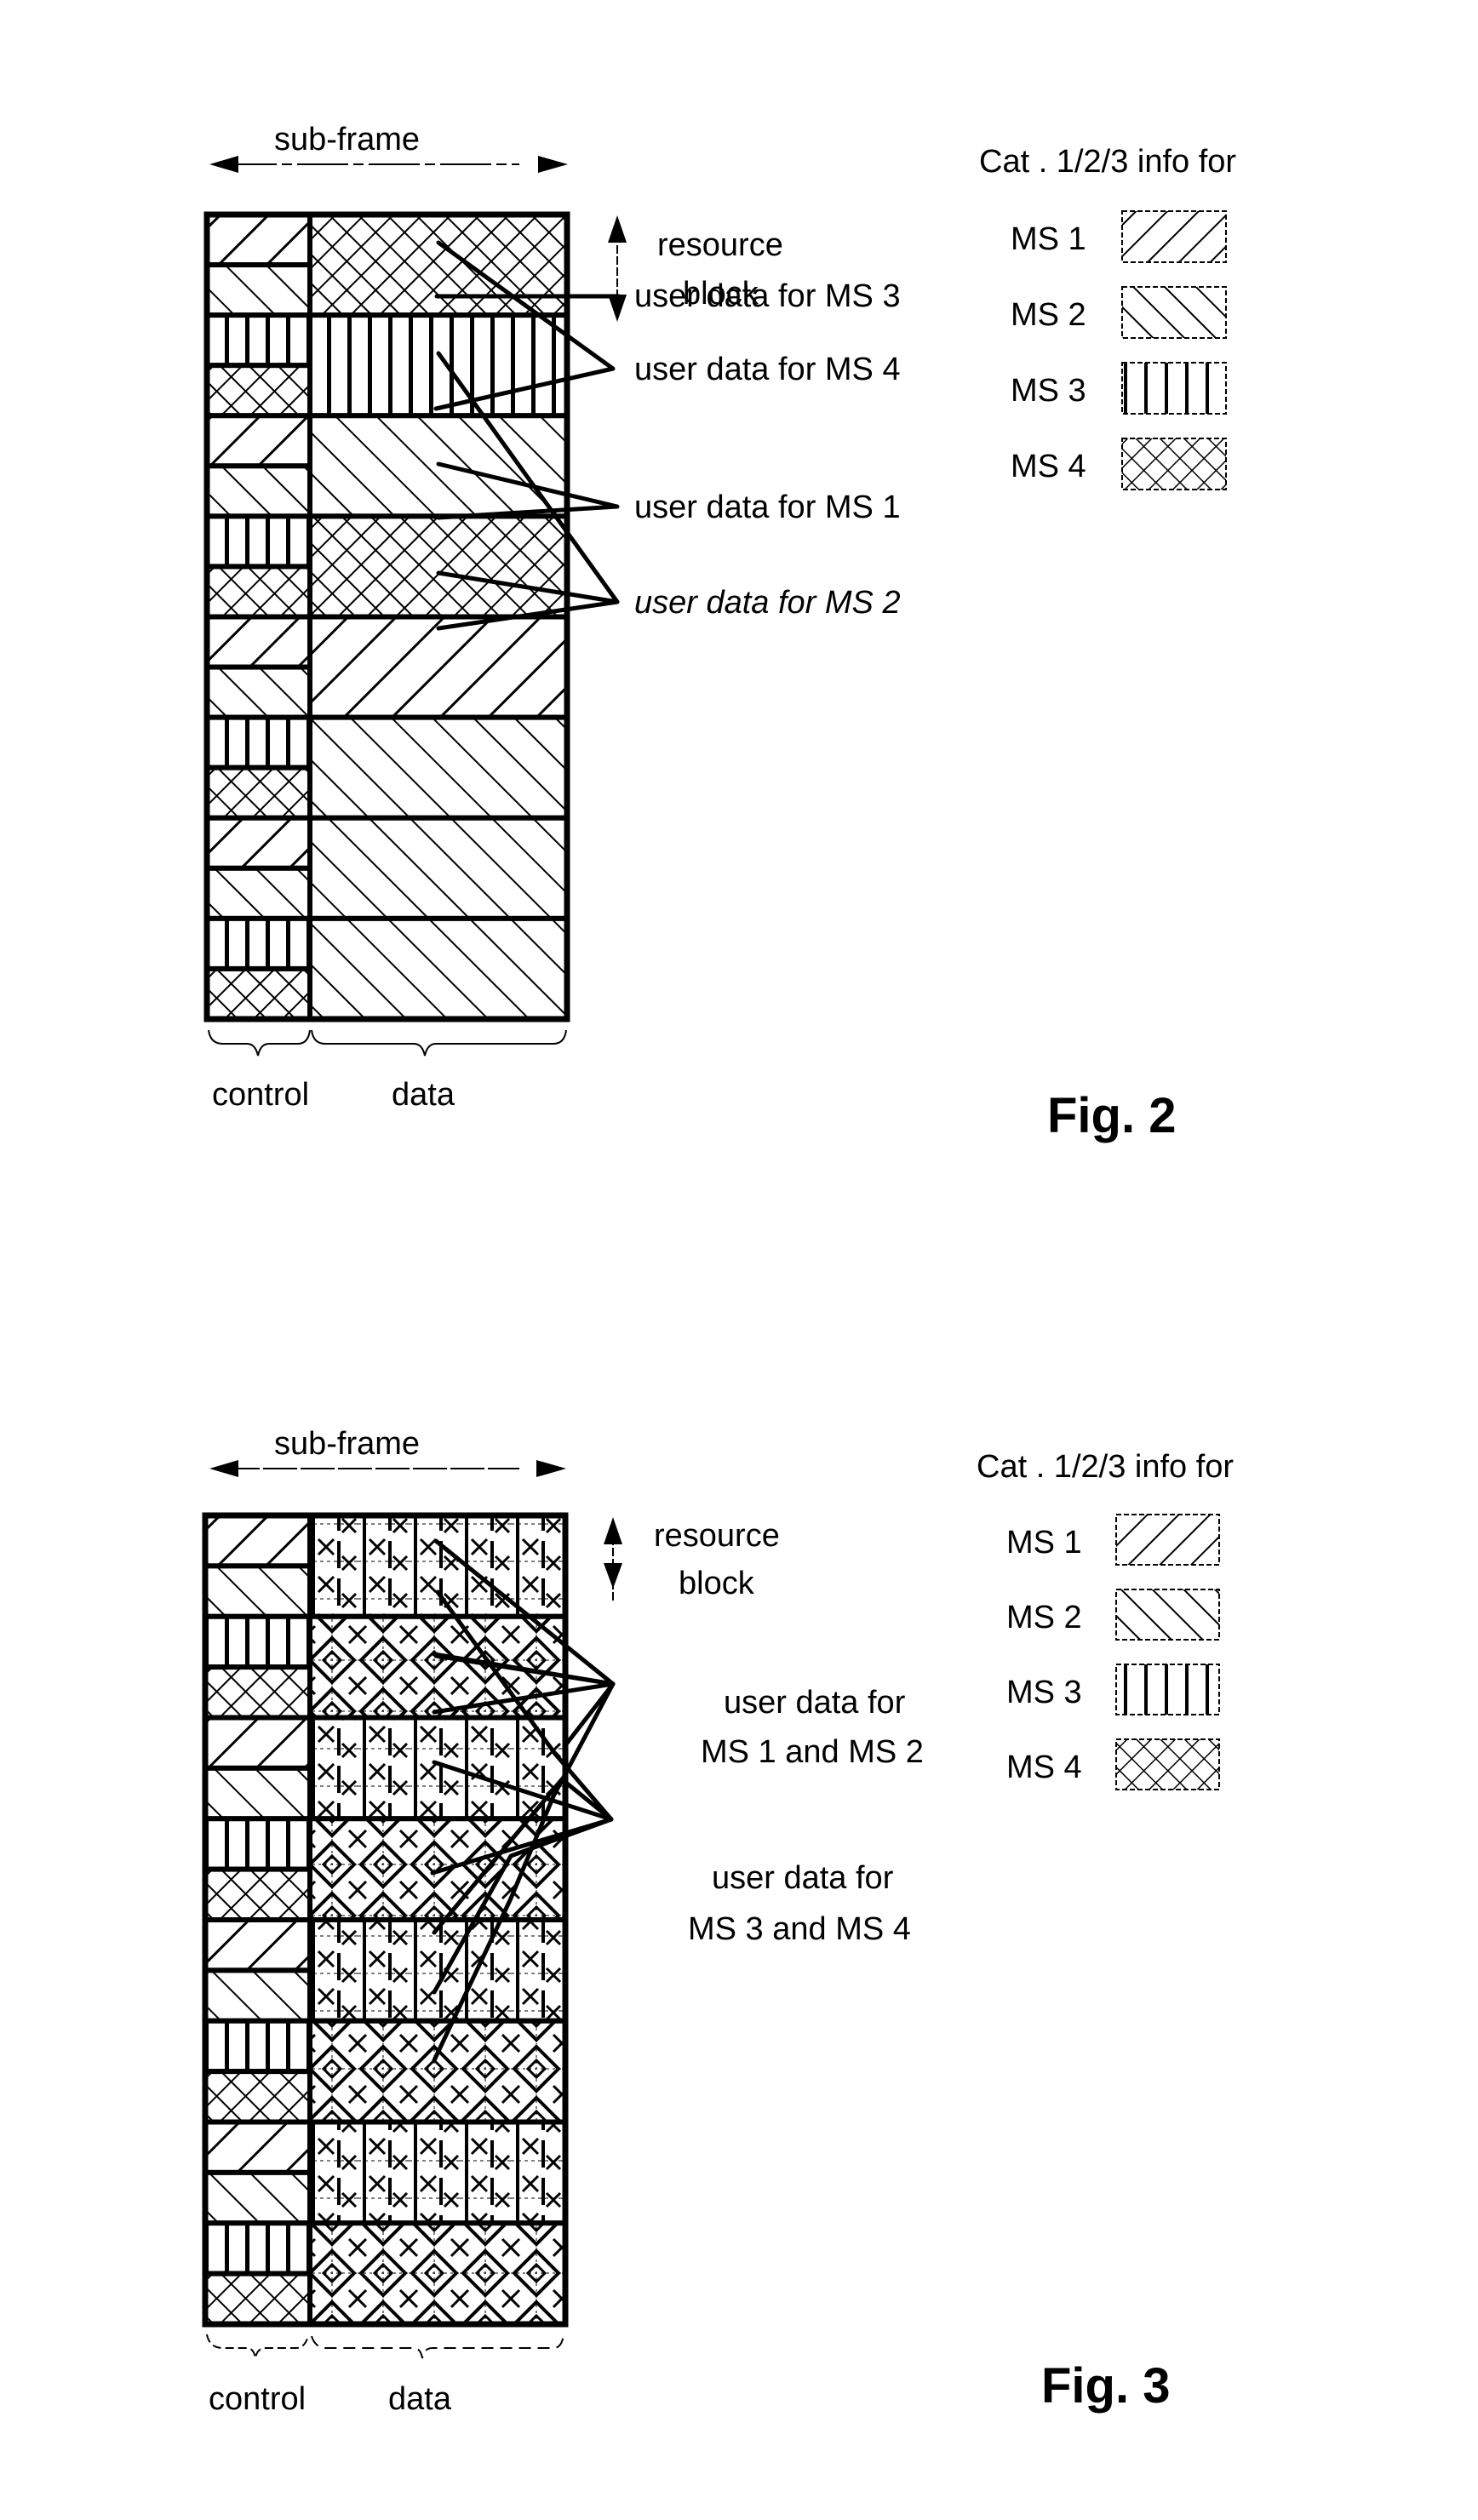 The image size is (1478, 2520). What do you see at coordinates (767, 507) in the screenshot?
I see `annotation-ms1: user data for MS 1` at bounding box center [767, 507].